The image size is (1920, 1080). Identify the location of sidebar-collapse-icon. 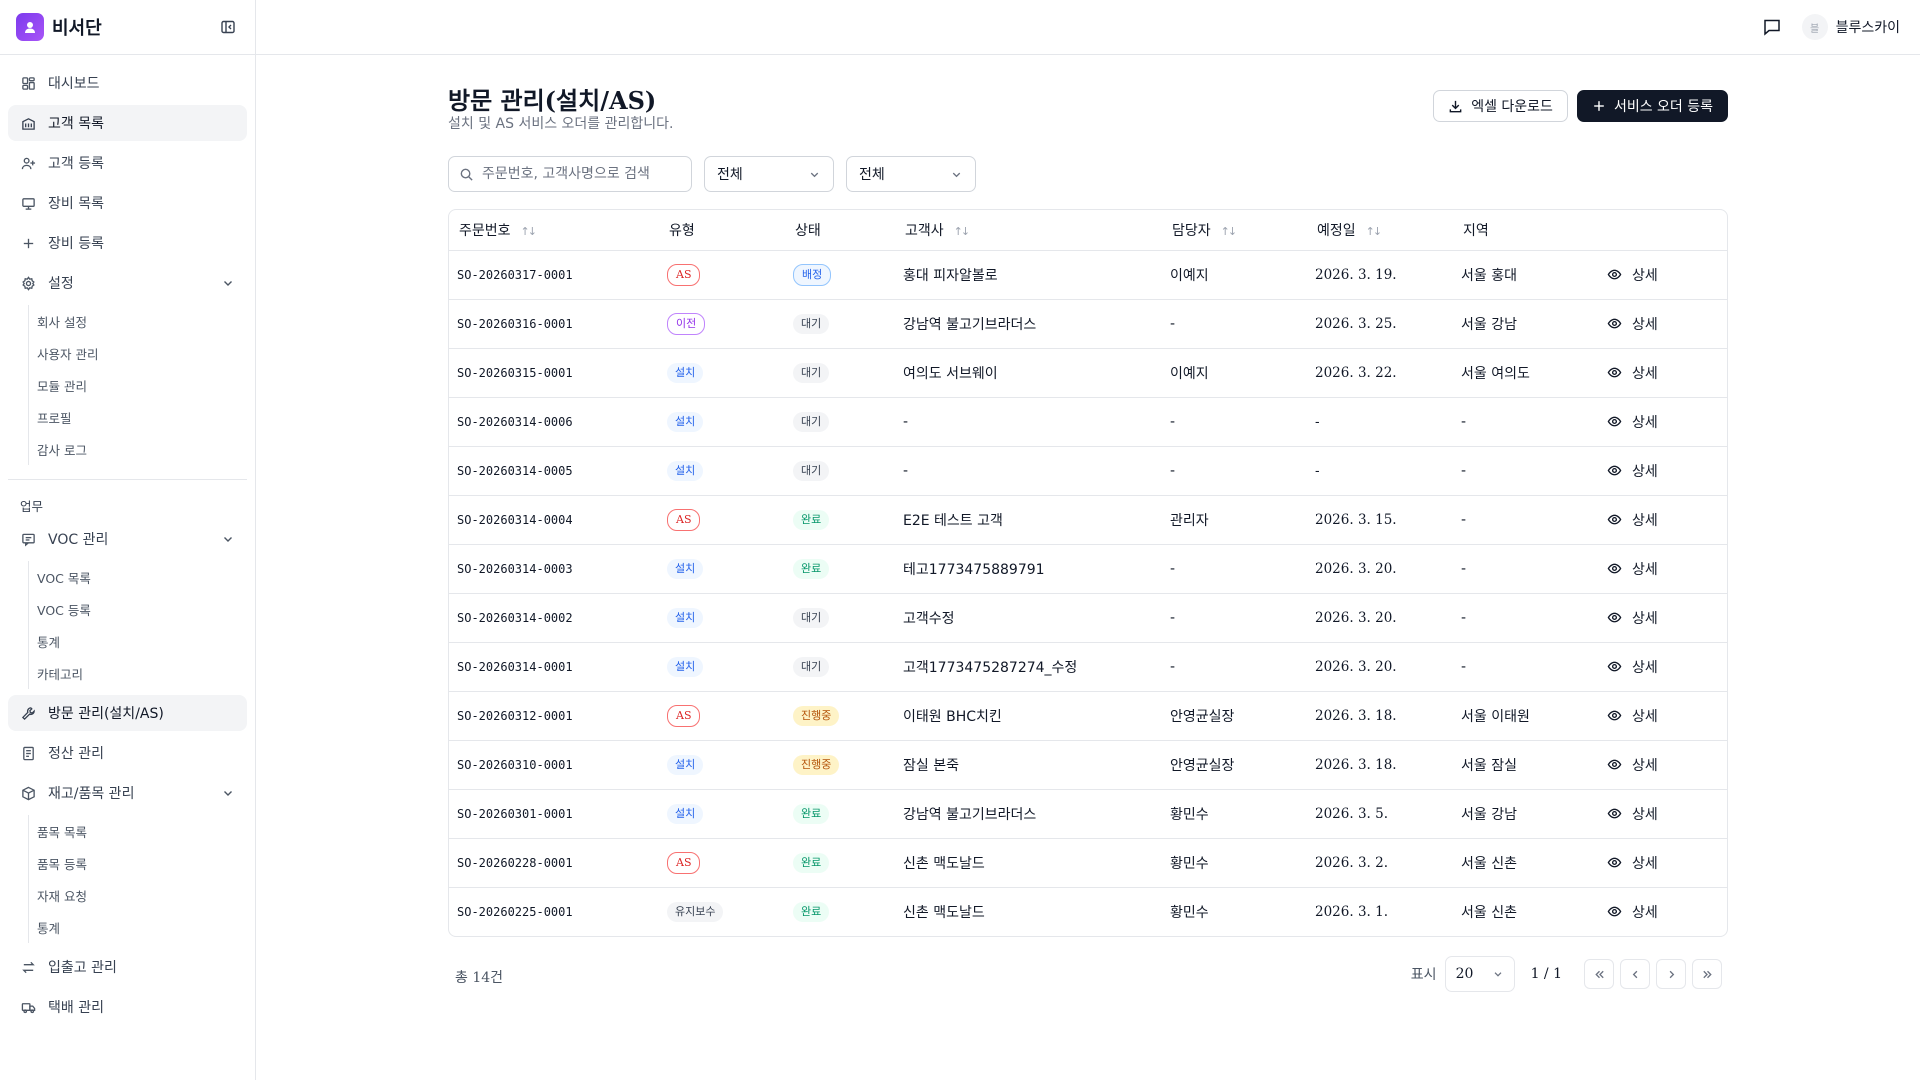
(228, 27).